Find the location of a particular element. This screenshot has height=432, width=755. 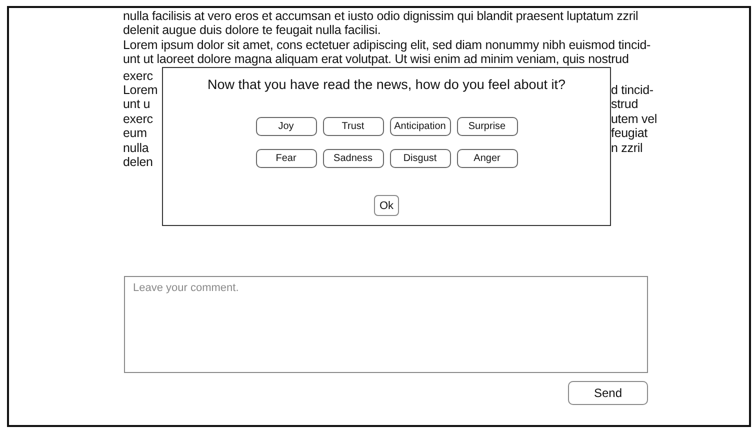

article-text-line: Lorem is located at coordinates (140, 89).